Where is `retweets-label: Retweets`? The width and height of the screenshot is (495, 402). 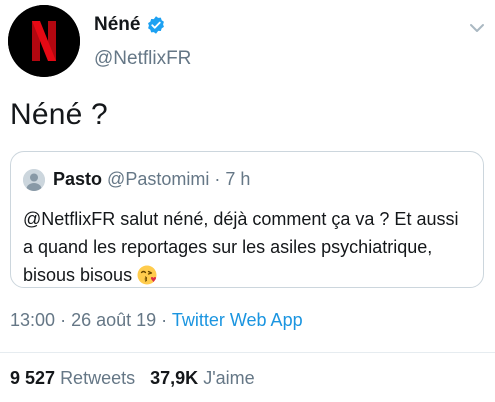 retweets-label: Retweets is located at coordinates (98, 378).